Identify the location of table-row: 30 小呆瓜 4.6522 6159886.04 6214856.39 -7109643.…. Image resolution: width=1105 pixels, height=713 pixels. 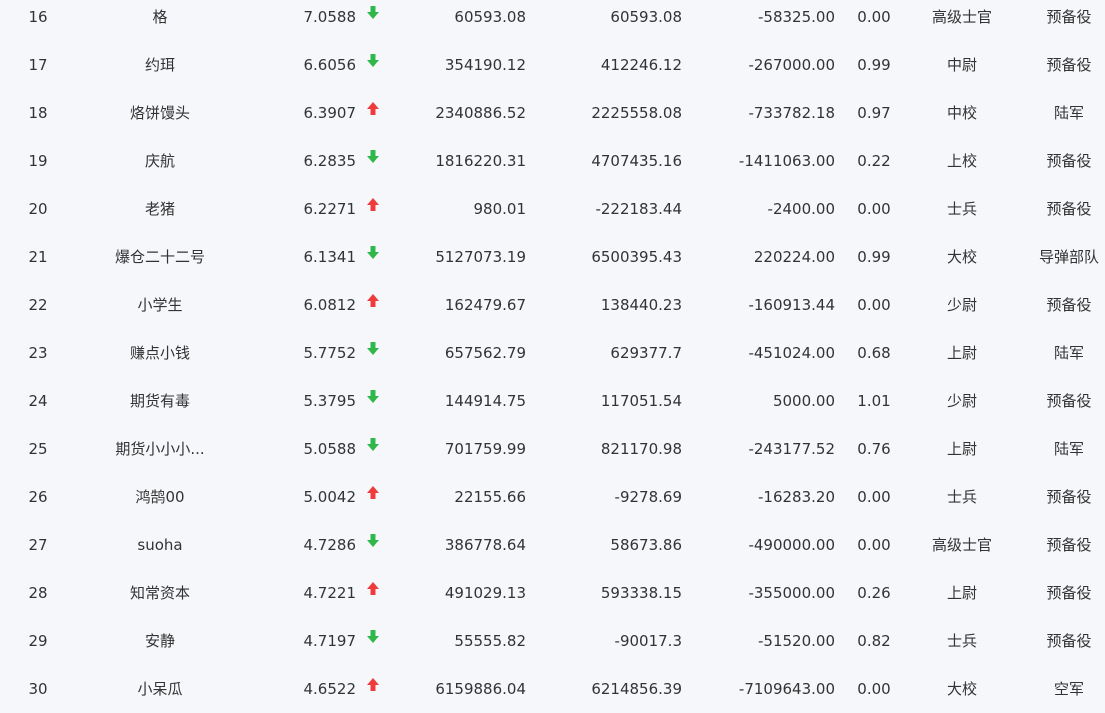
(552, 689).